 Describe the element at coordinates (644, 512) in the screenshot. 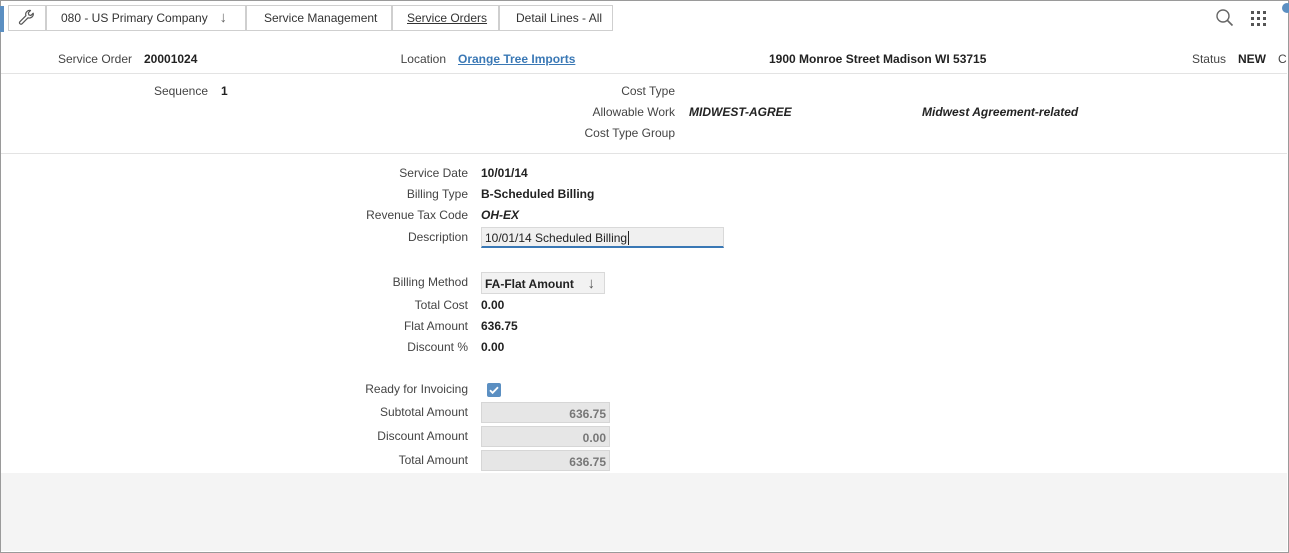

I see `footer-area` at that location.